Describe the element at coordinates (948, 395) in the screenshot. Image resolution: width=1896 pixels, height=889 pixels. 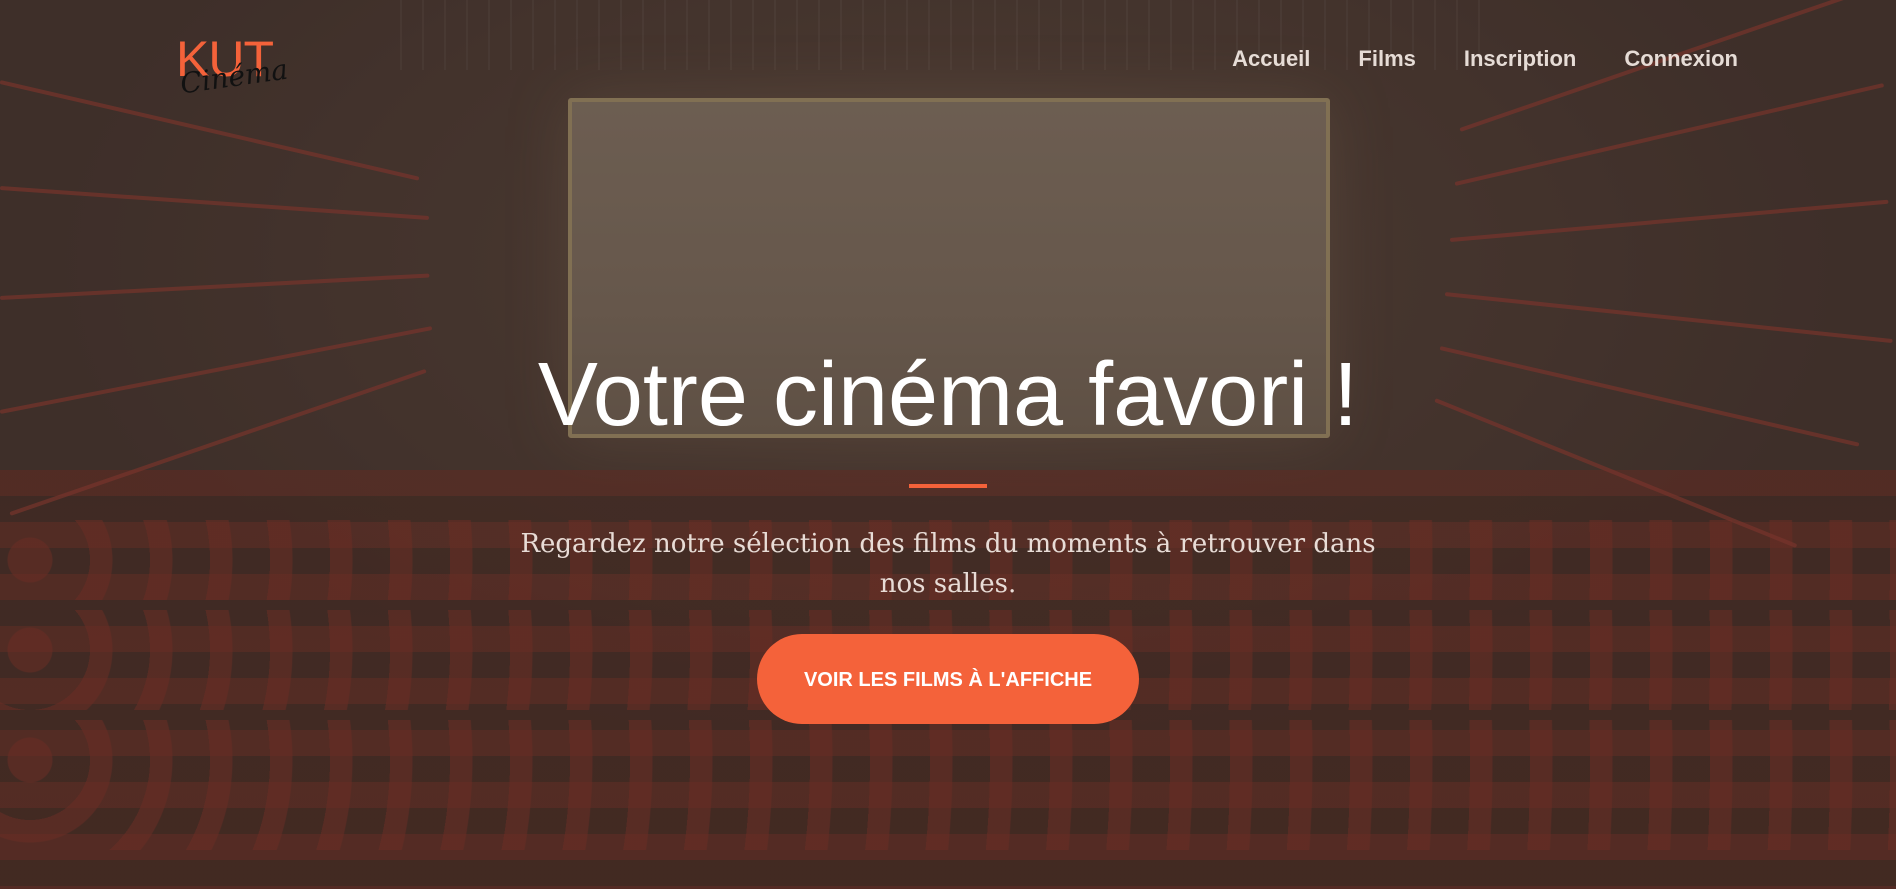
I see `hero-title: Votre cinéma favori !` at that location.